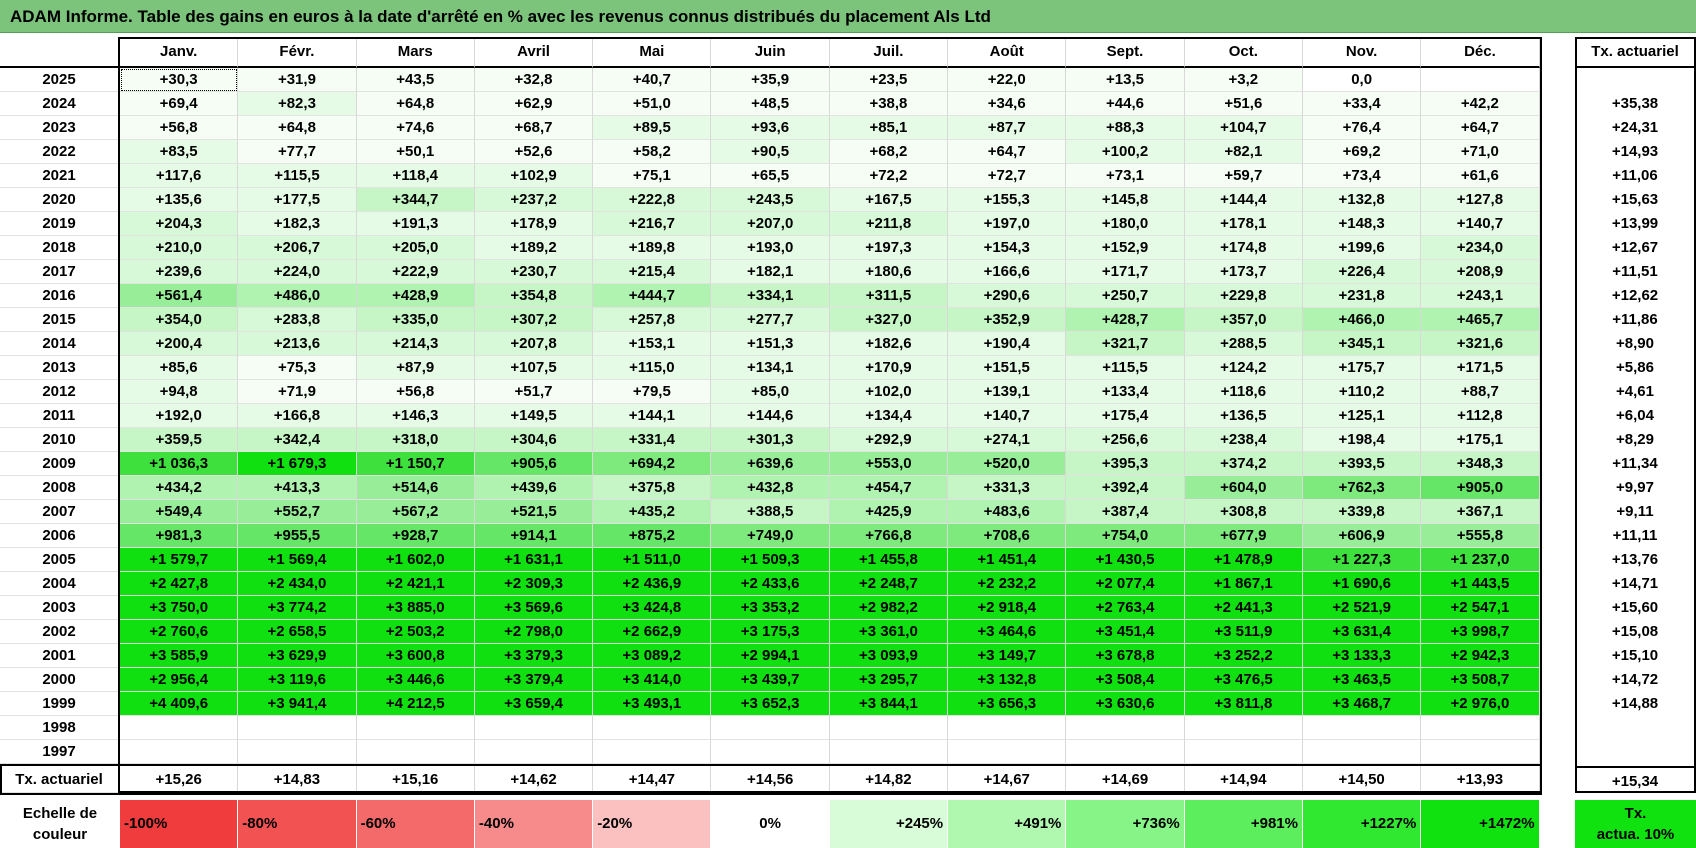 This screenshot has height=848, width=1696. Describe the element at coordinates (1007, 320) in the screenshot. I see `gain-cell: +352,9` at that location.